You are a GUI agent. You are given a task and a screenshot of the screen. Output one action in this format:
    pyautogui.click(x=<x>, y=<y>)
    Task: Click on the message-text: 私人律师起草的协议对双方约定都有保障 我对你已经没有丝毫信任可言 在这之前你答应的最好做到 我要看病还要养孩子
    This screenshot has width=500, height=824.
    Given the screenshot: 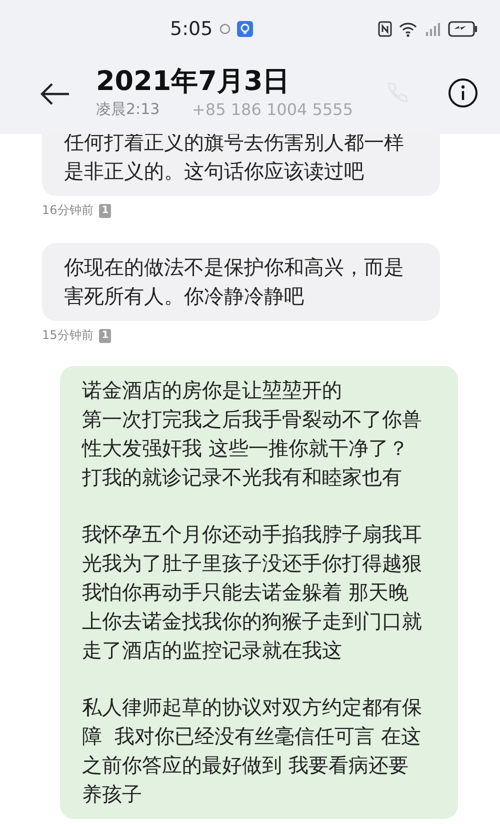 What is the action you would take?
    pyautogui.click(x=252, y=751)
    